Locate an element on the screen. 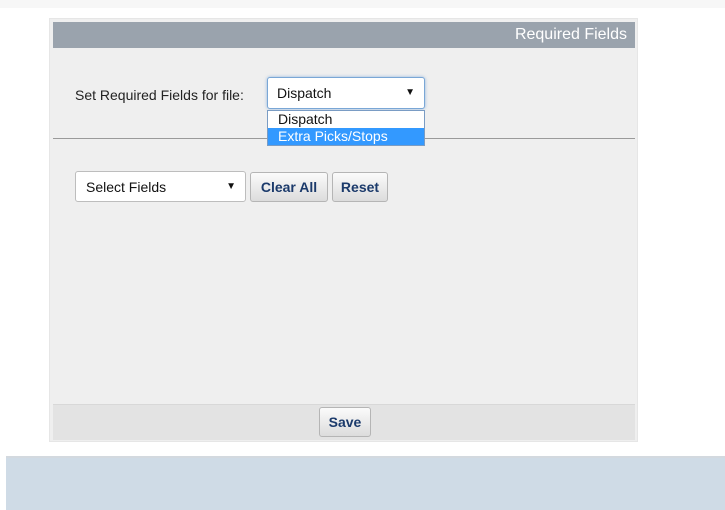  file-select: Dispatch ▼ is located at coordinates (346, 93).